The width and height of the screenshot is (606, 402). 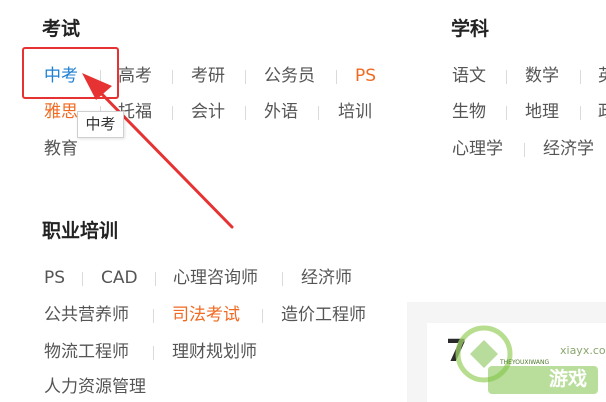 What do you see at coordinates (100, 124) in the screenshot?
I see `hover-tooltip: 中考` at bounding box center [100, 124].